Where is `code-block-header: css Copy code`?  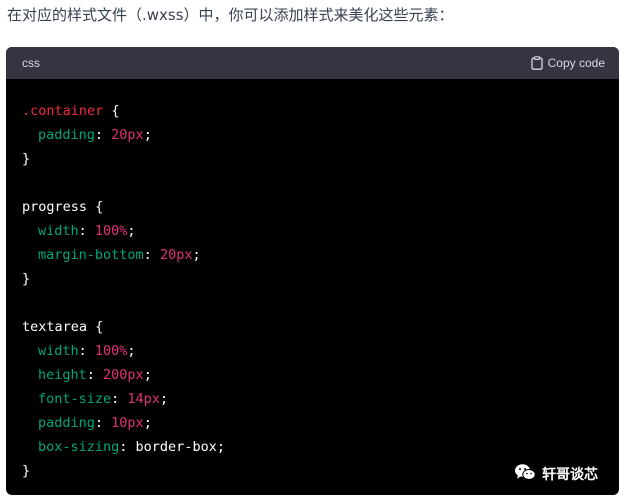 code-block-header: css Copy code is located at coordinates (312, 63).